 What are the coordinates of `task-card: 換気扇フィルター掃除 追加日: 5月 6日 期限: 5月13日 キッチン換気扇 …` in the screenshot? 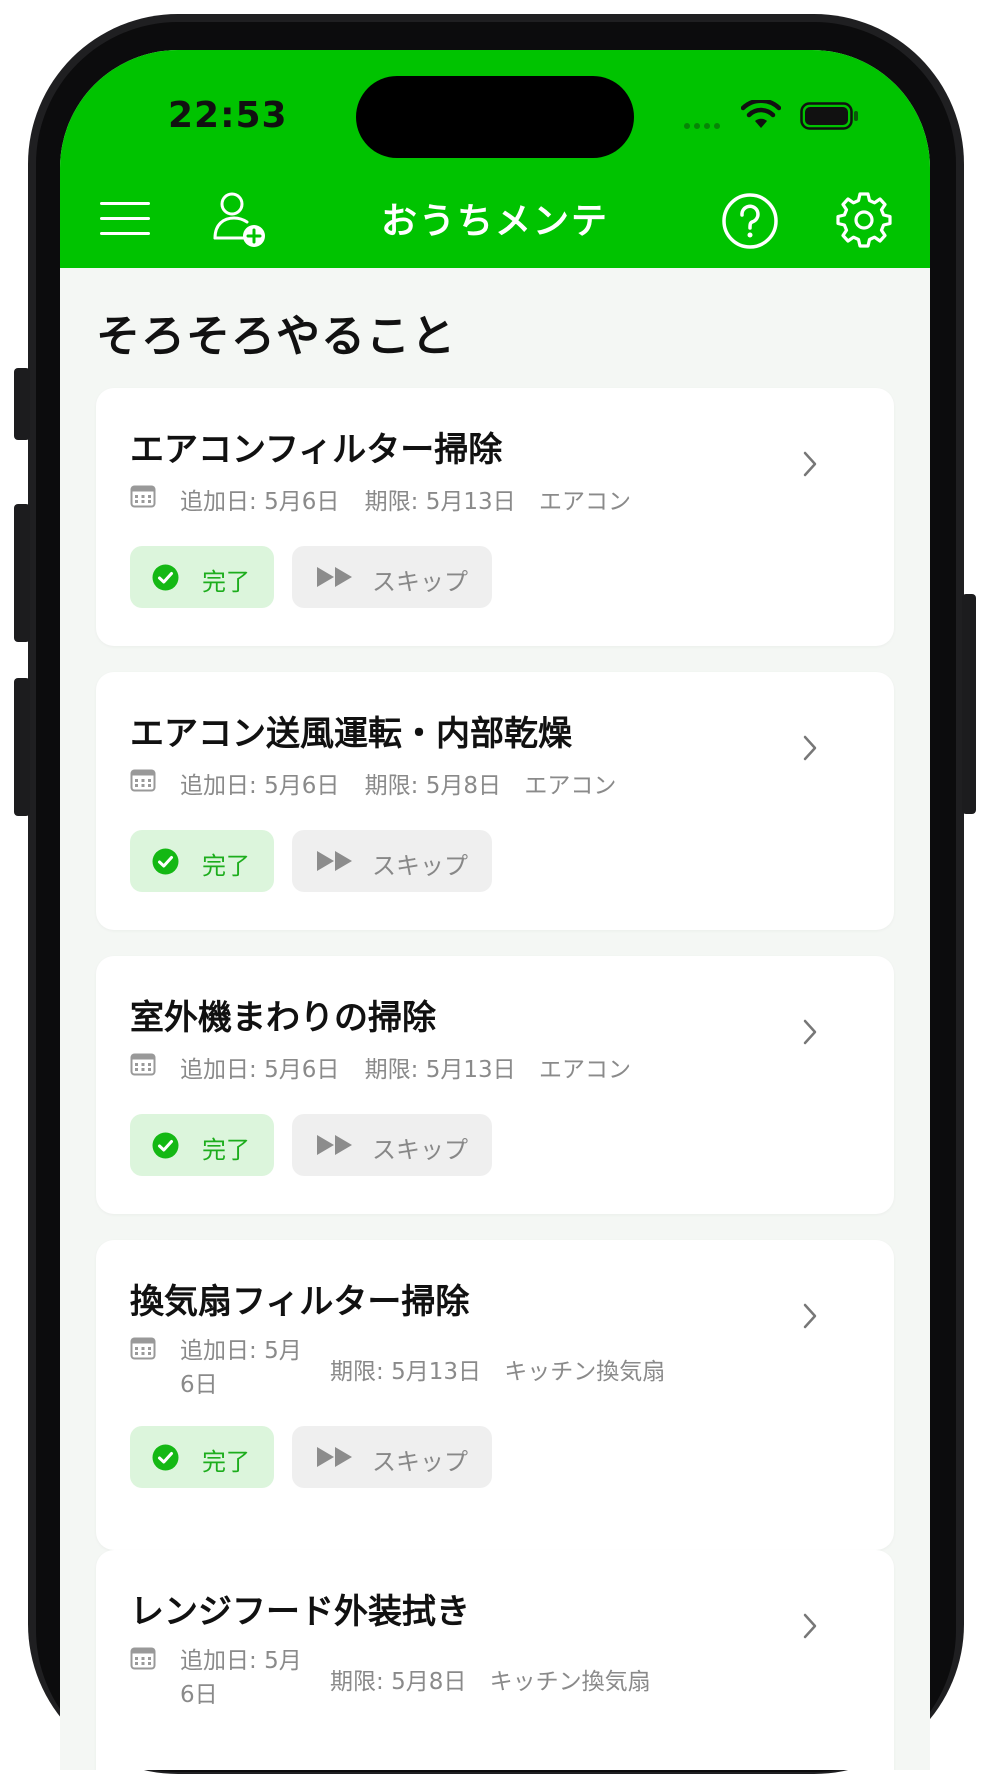 It's located at (495, 1395).